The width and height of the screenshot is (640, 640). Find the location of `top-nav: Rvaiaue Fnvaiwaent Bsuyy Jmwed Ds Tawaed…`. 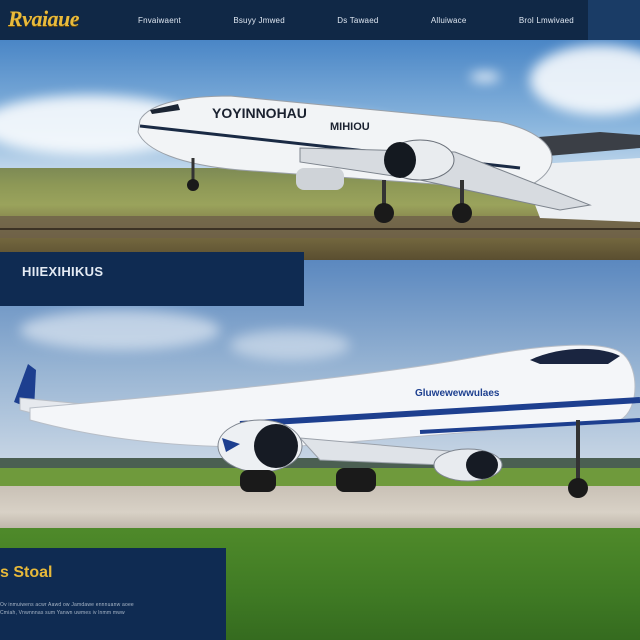

top-nav: Rvaiaue Fnvaiwaent Bsuyy Jmwed Ds Tawaed… is located at coordinates (320, 20).